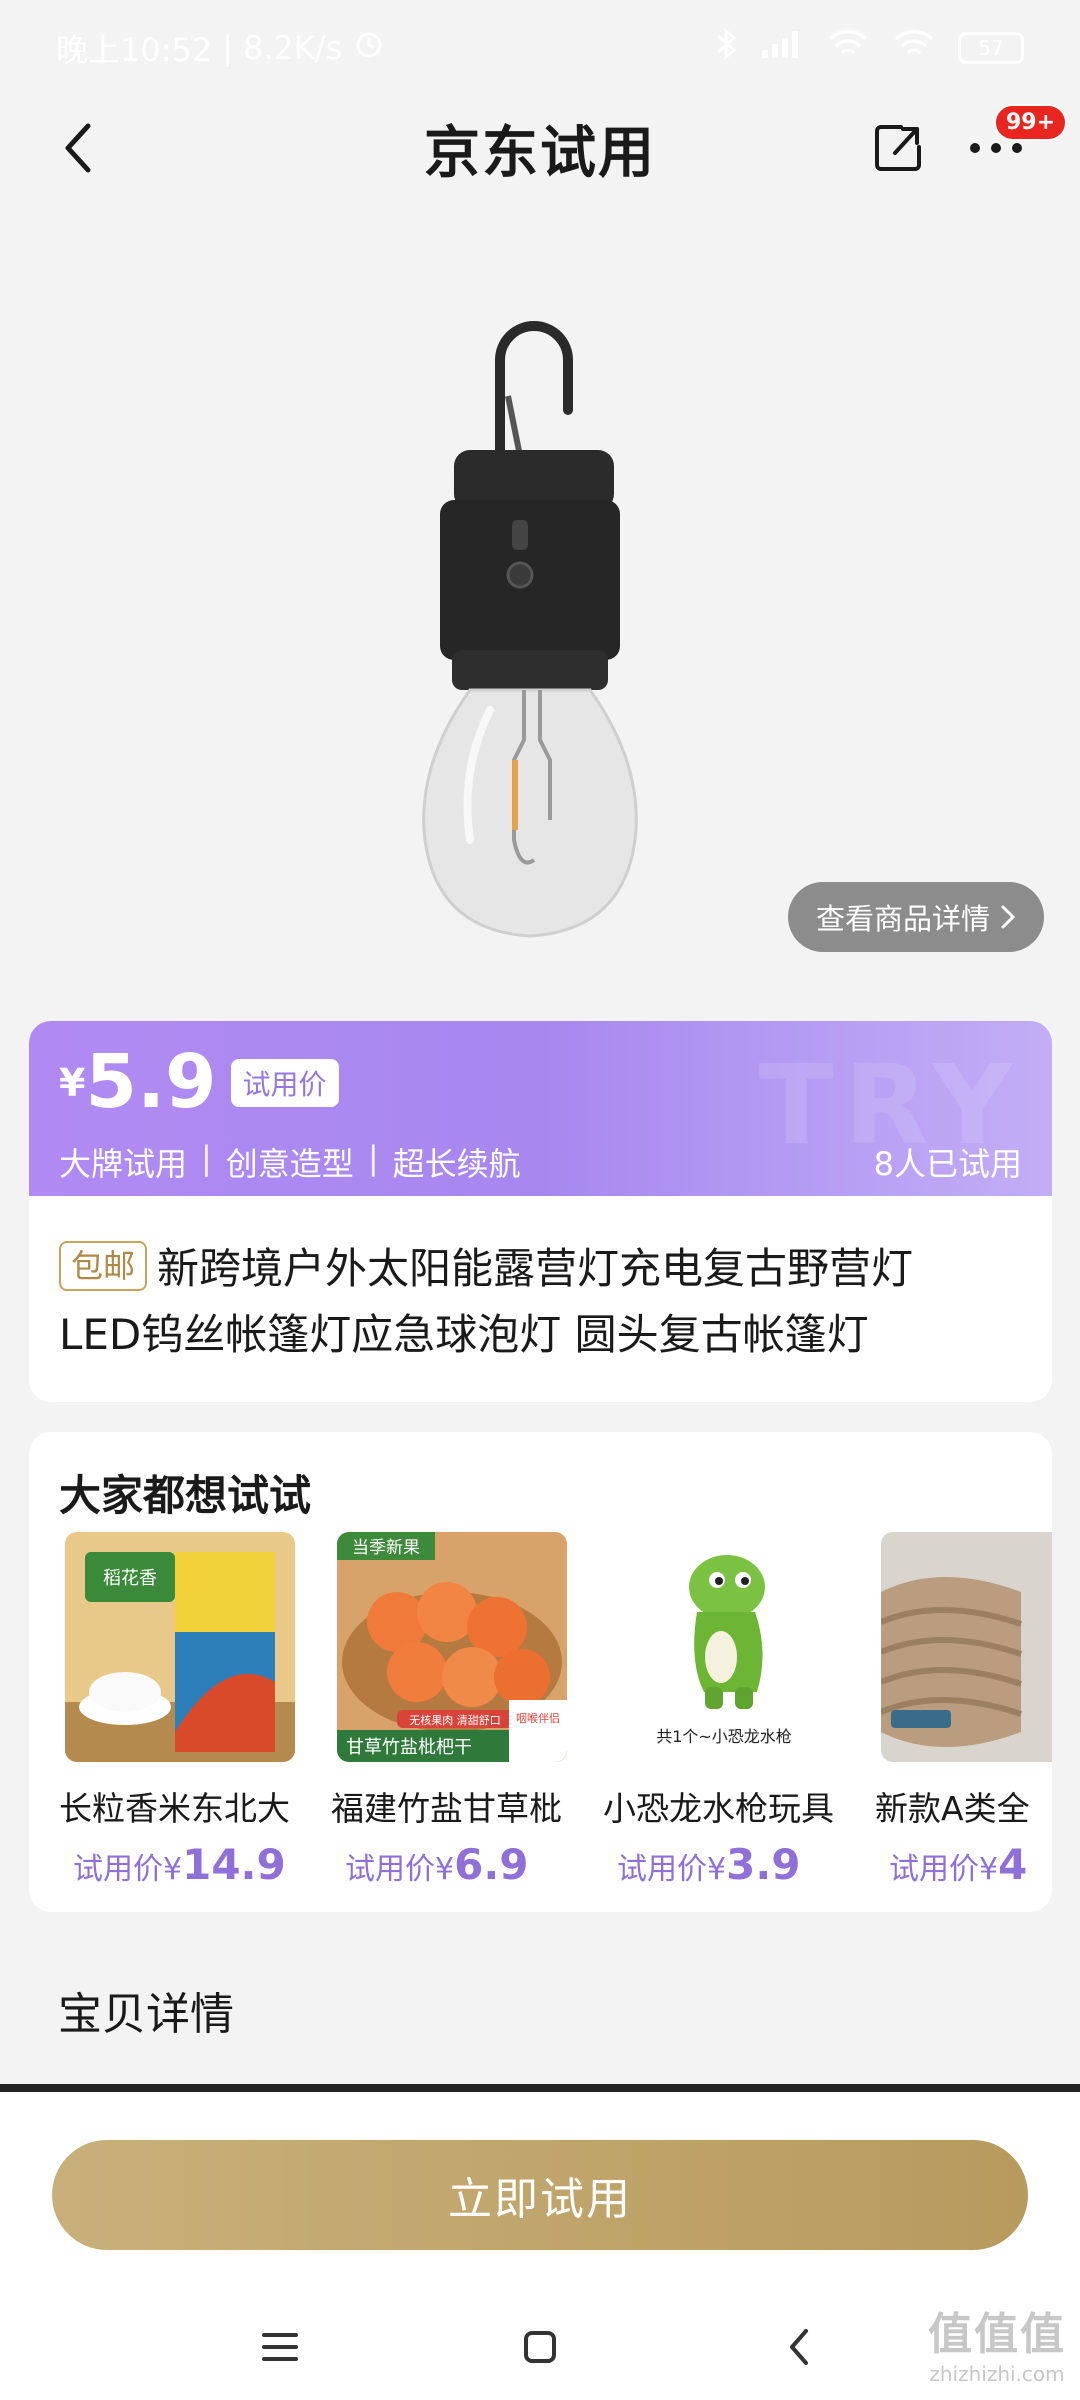 Image resolution: width=1080 pixels, height=2400 pixels. I want to click on tried-count: 8人已试用, so click(947, 1164).